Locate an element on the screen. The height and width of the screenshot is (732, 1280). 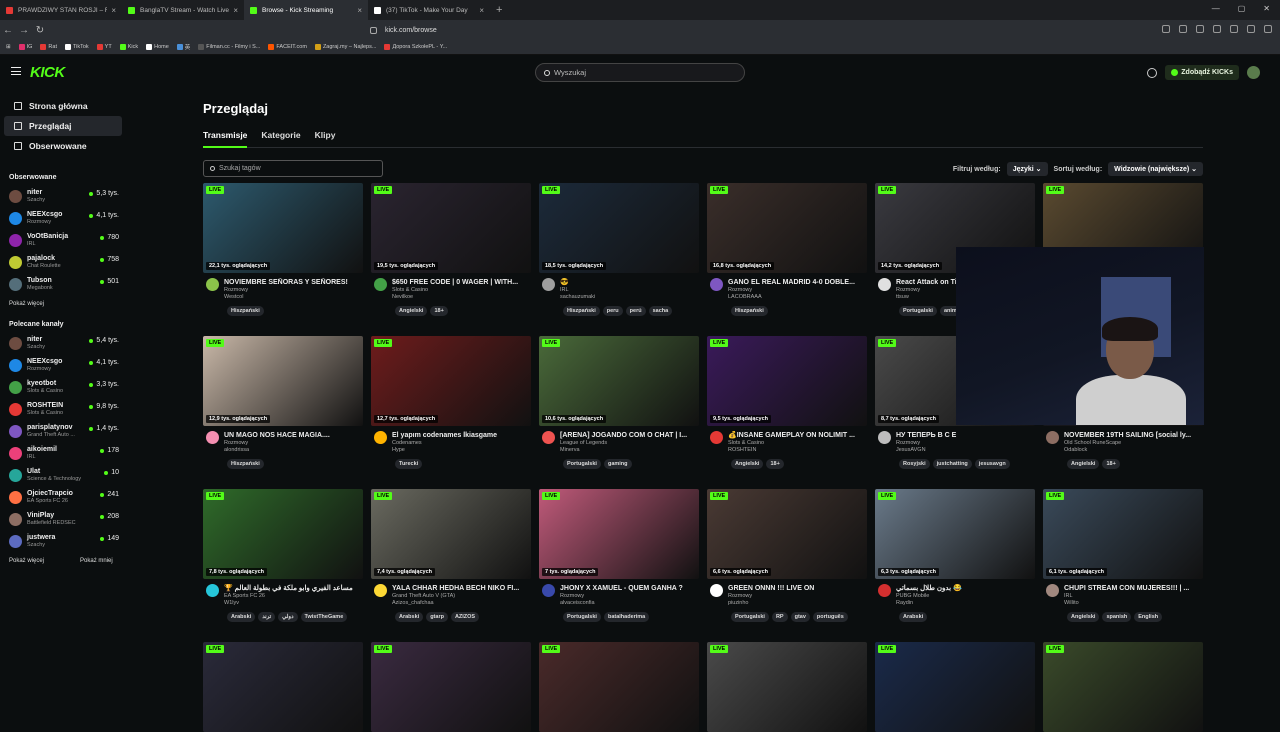
url-bar: kick.com/browse is located at coordinates (640, 30).